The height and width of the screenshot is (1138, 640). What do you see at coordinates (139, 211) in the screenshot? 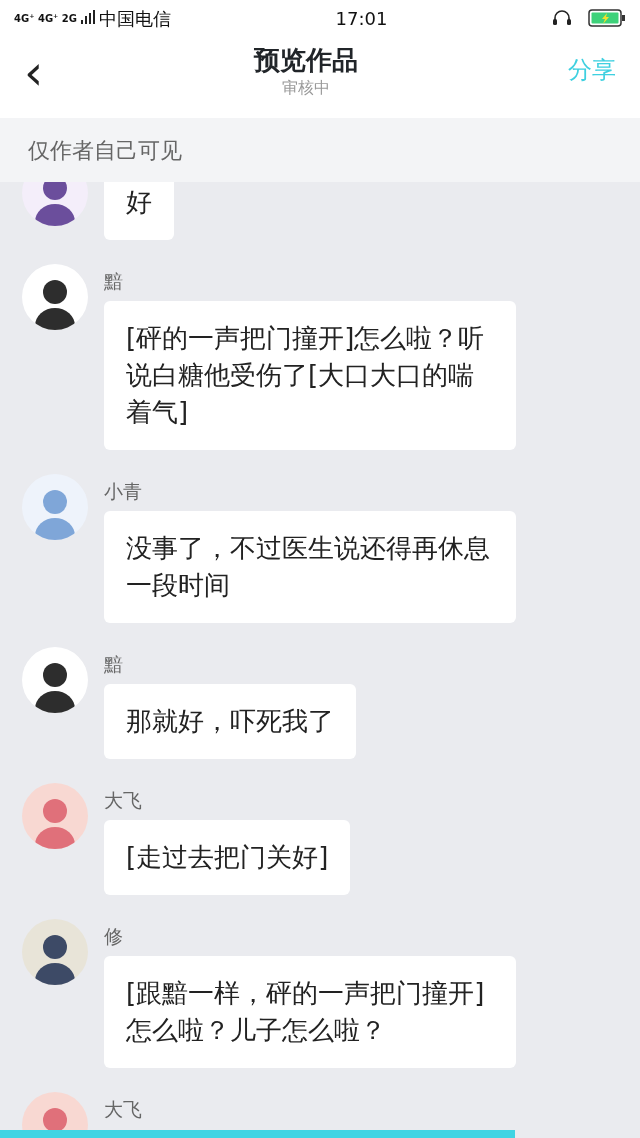
I see `message-bubble: 好` at bounding box center [139, 211].